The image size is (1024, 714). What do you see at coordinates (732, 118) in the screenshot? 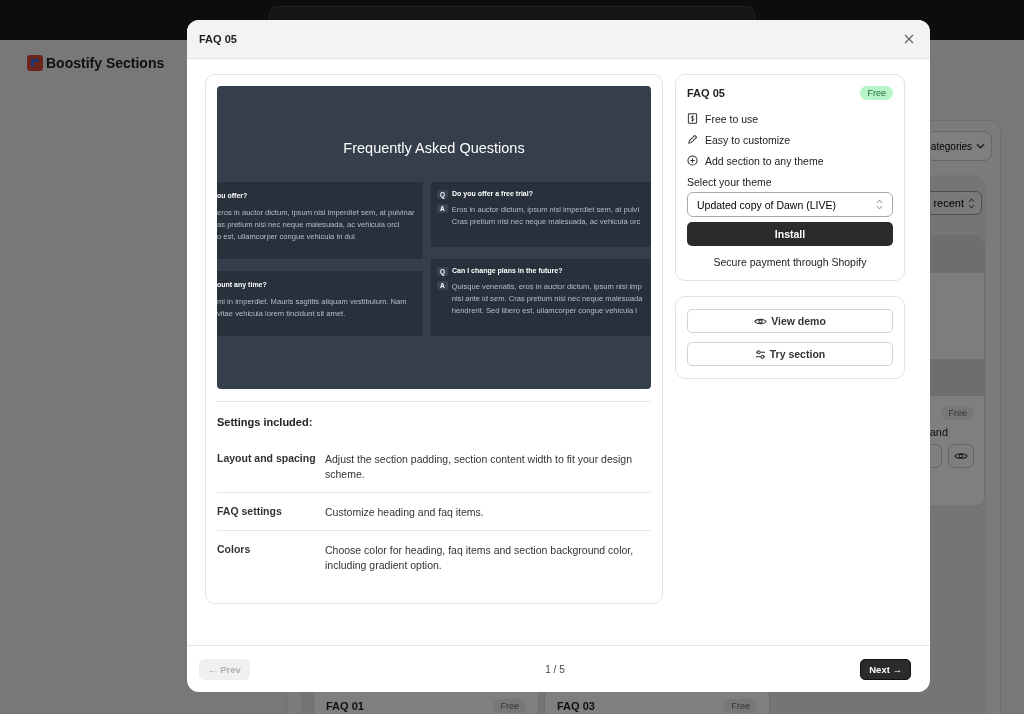
I see `feature-text: Free to use` at bounding box center [732, 118].